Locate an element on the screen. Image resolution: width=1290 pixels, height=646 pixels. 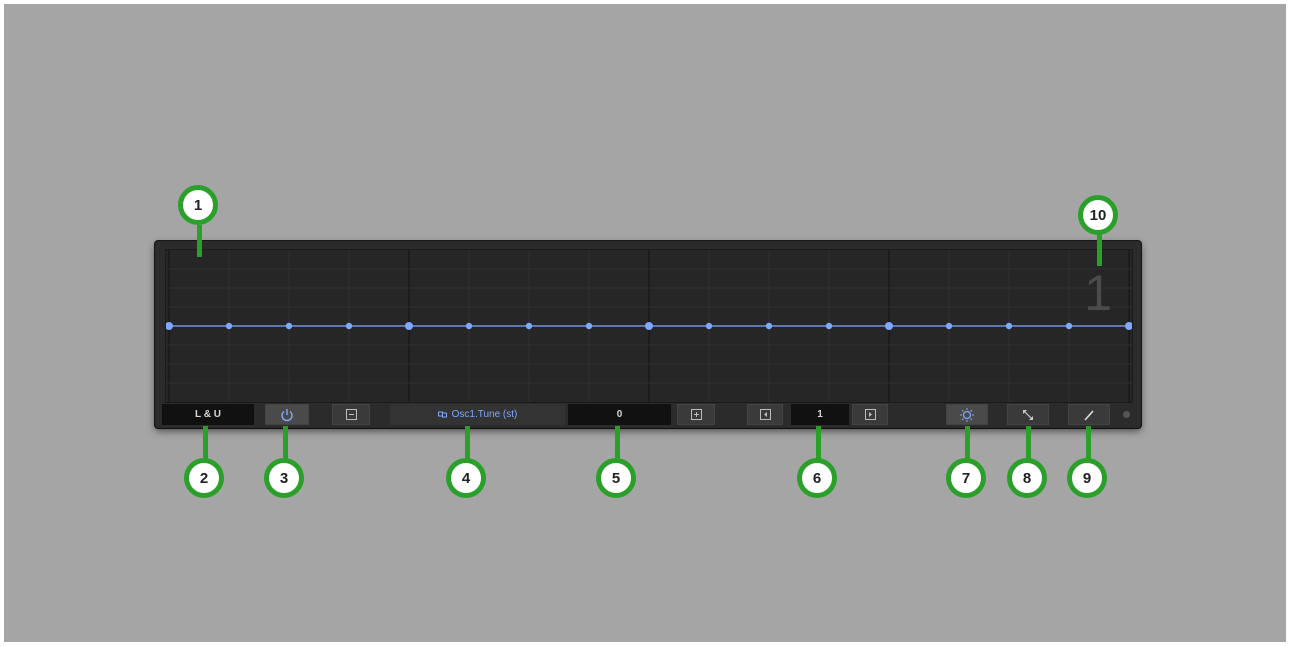
callout-1: 1 is located at coordinates (198, 205).